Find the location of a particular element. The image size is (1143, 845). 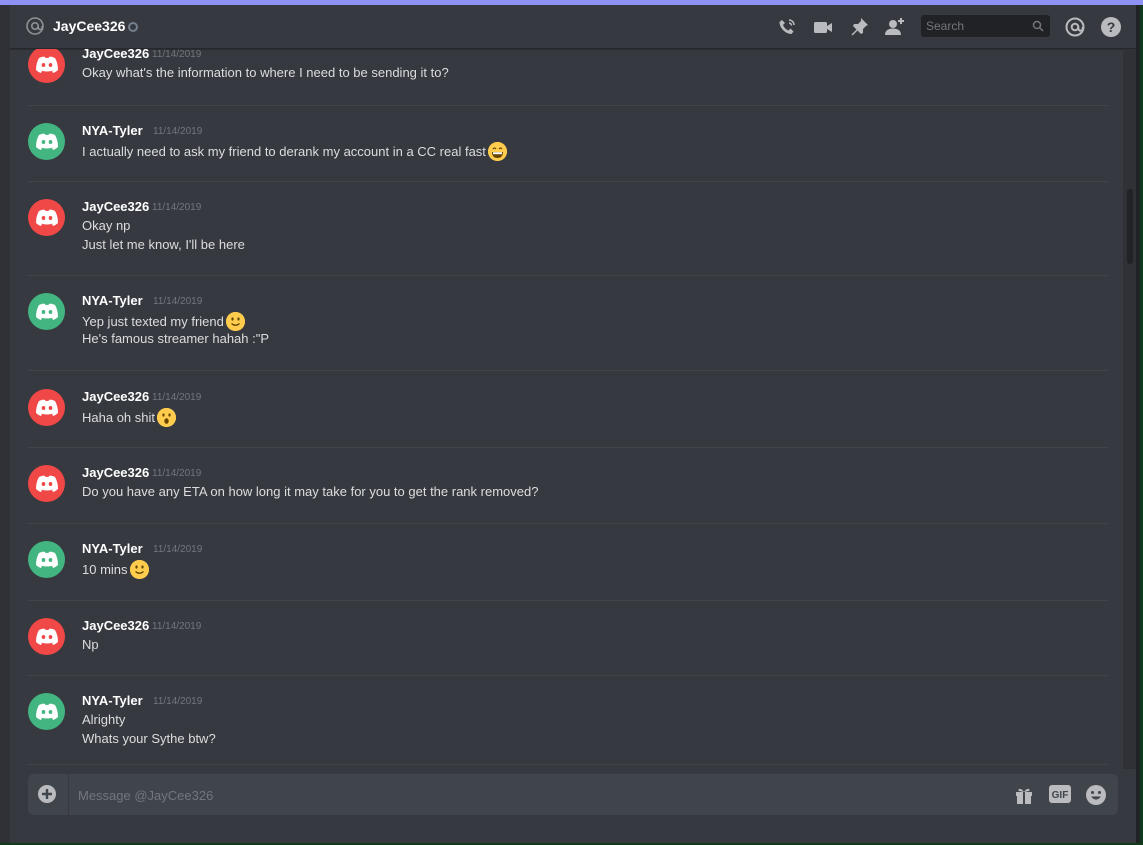

message-text: Okay np is located at coordinates (106, 225).